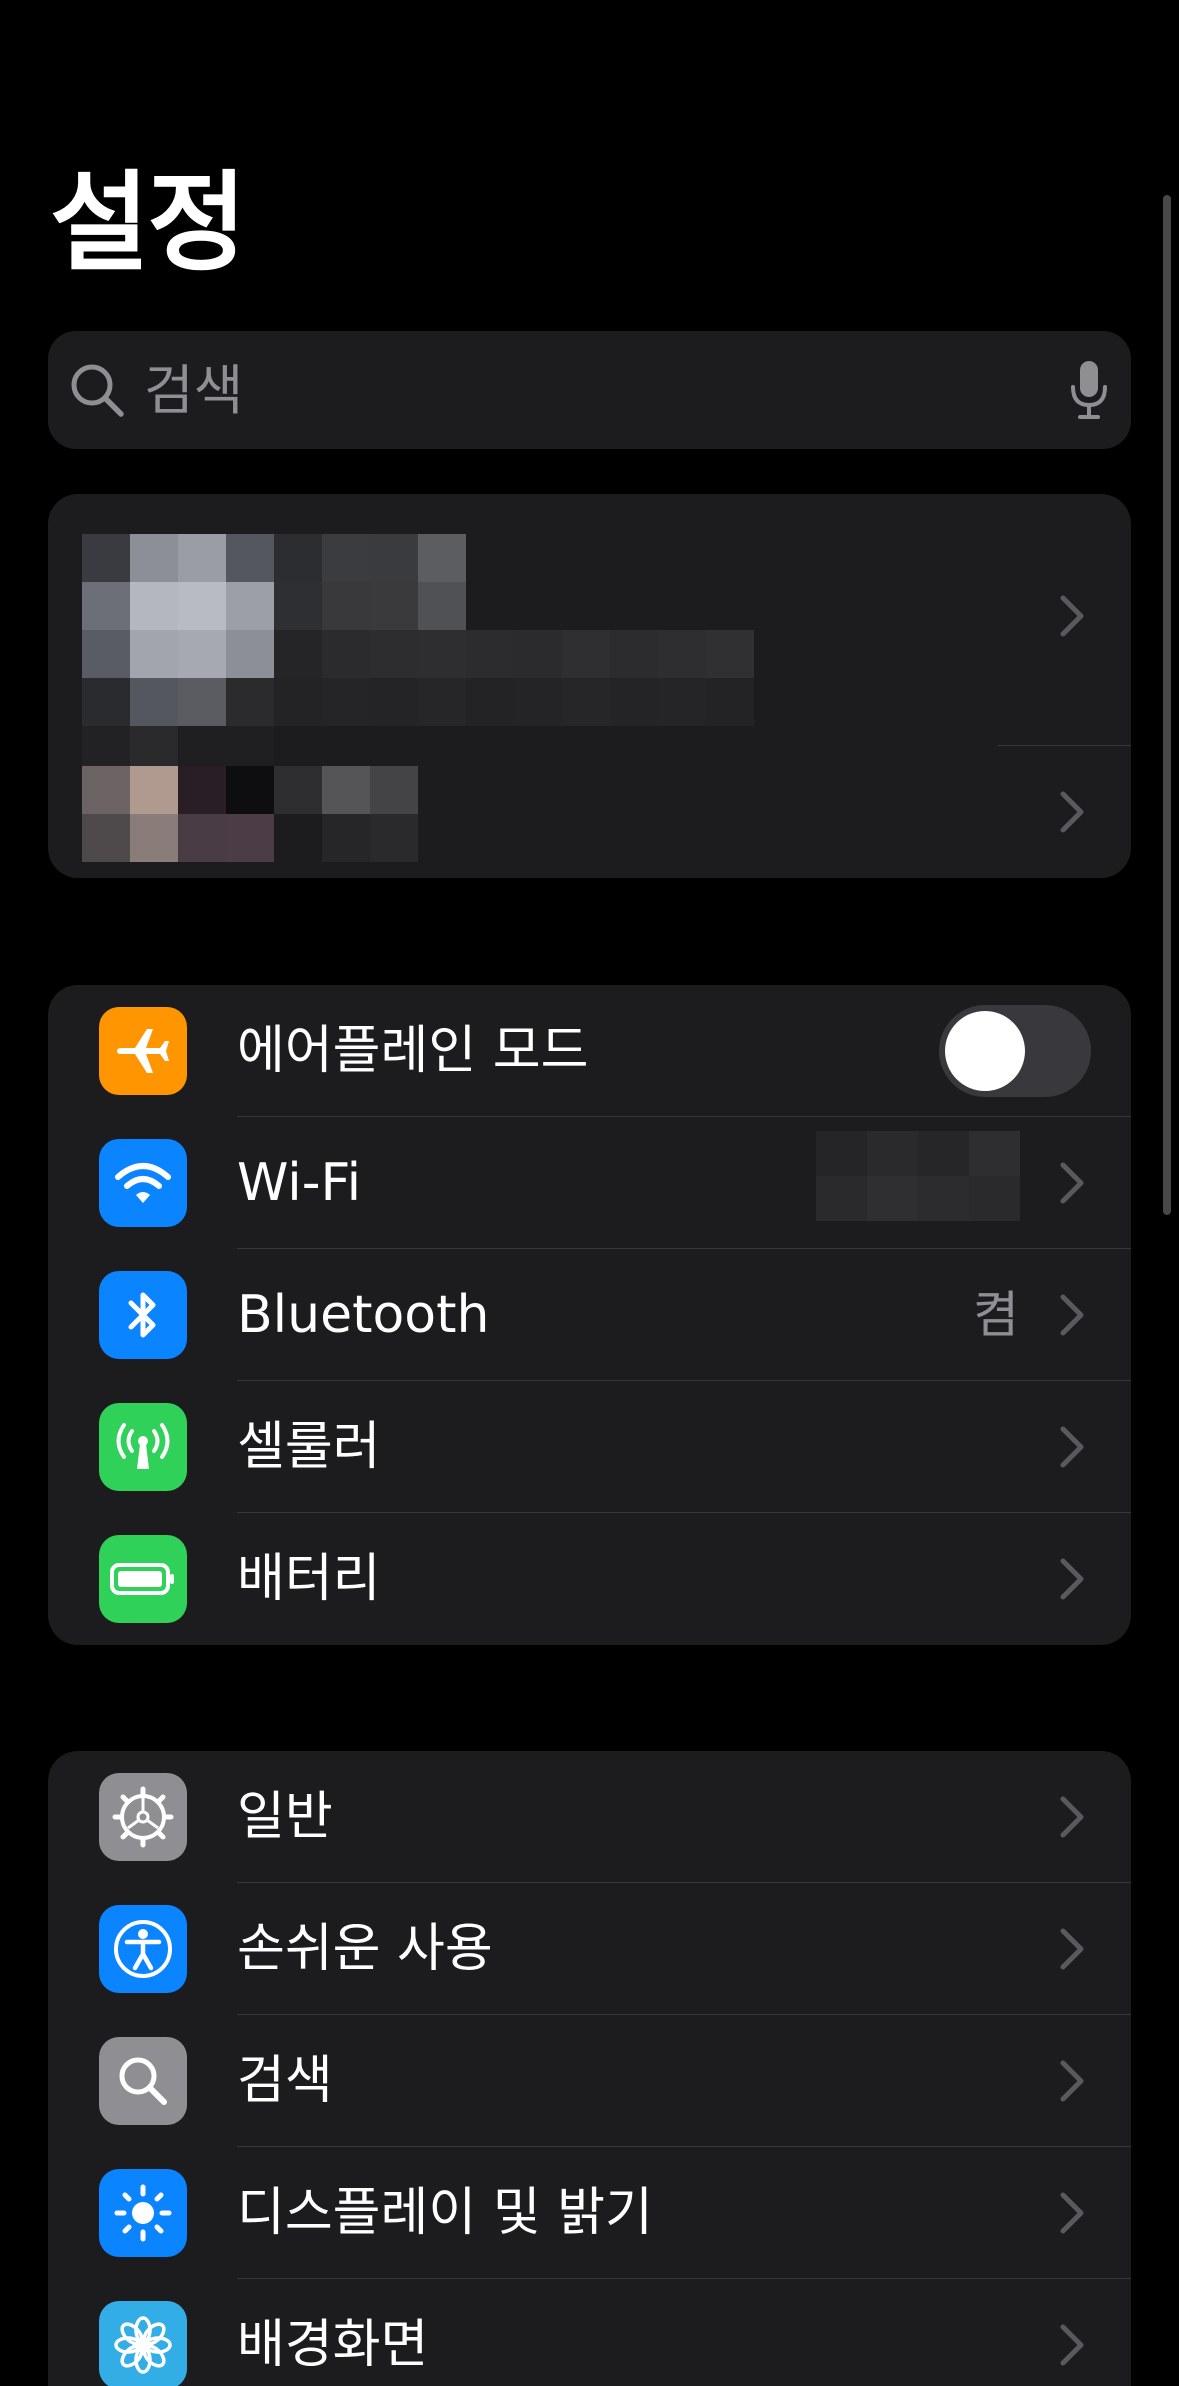  I want to click on wifi-icon, so click(143, 1183).